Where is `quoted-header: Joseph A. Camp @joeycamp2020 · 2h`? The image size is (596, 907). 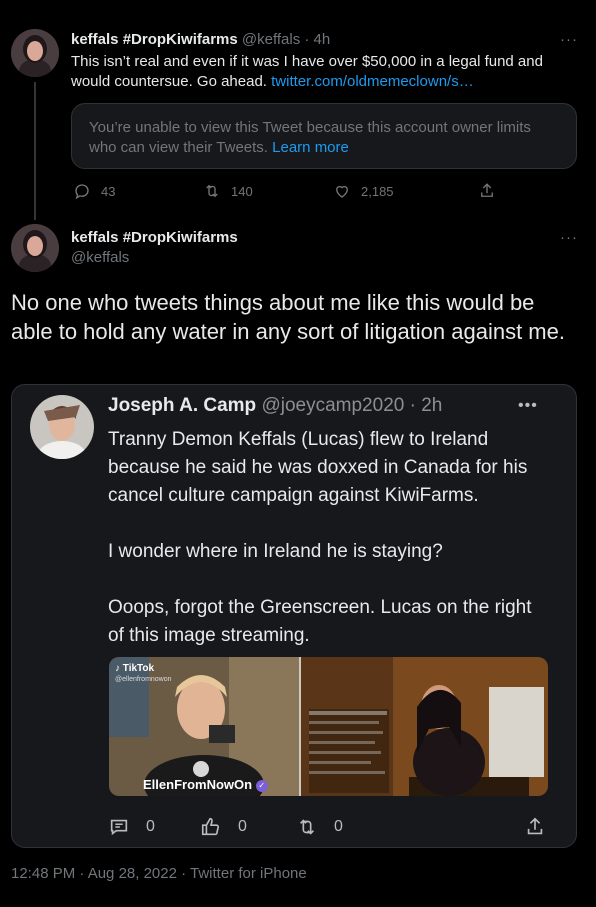 quoted-header: Joseph A. Camp @joeycamp2020 · 2h is located at coordinates (275, 406).